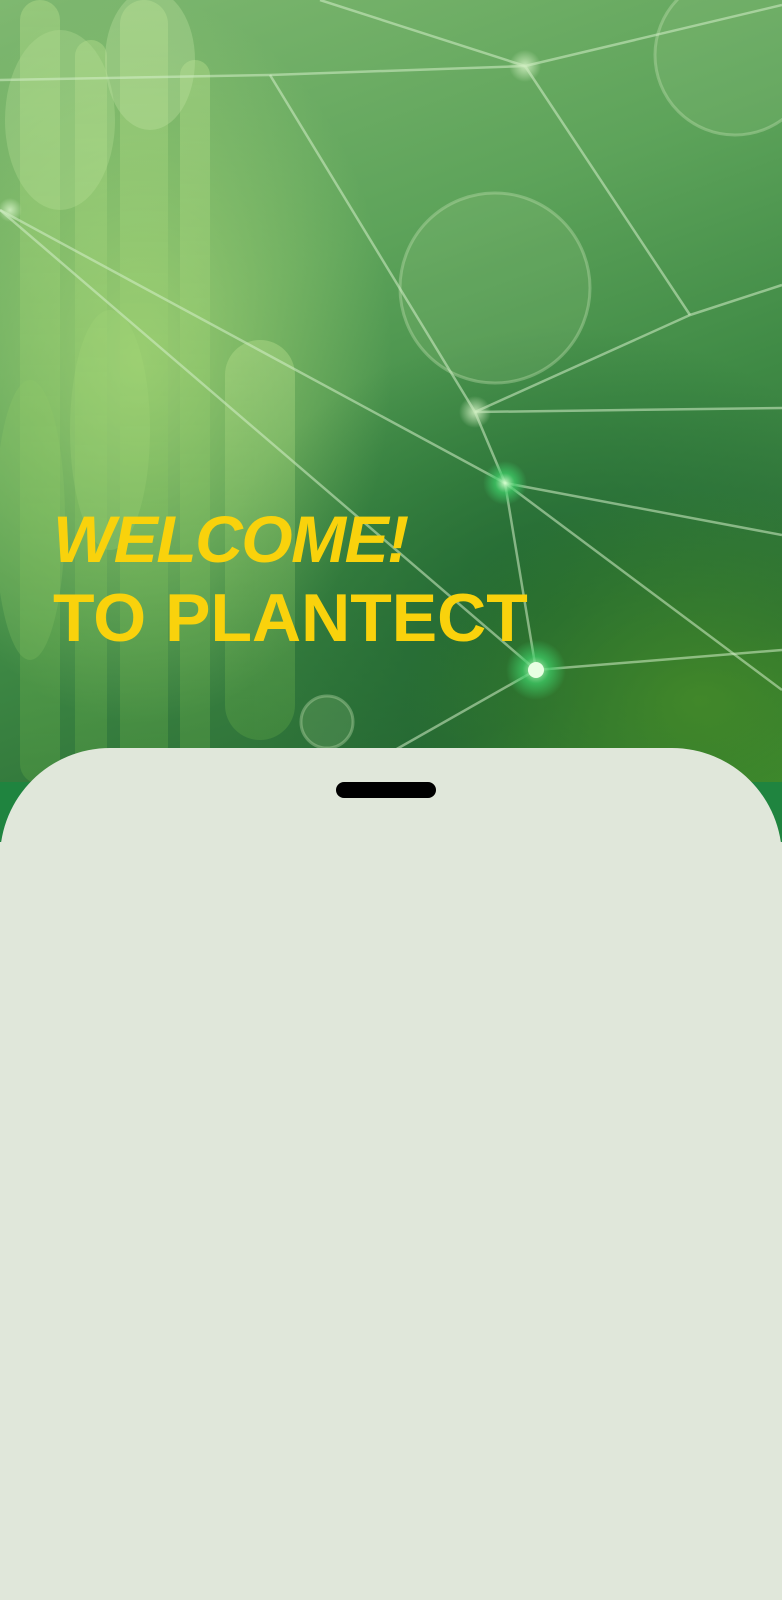  I want to click on welcome-heading: WELCOME! TO PLANTECT, so click(290, 579).